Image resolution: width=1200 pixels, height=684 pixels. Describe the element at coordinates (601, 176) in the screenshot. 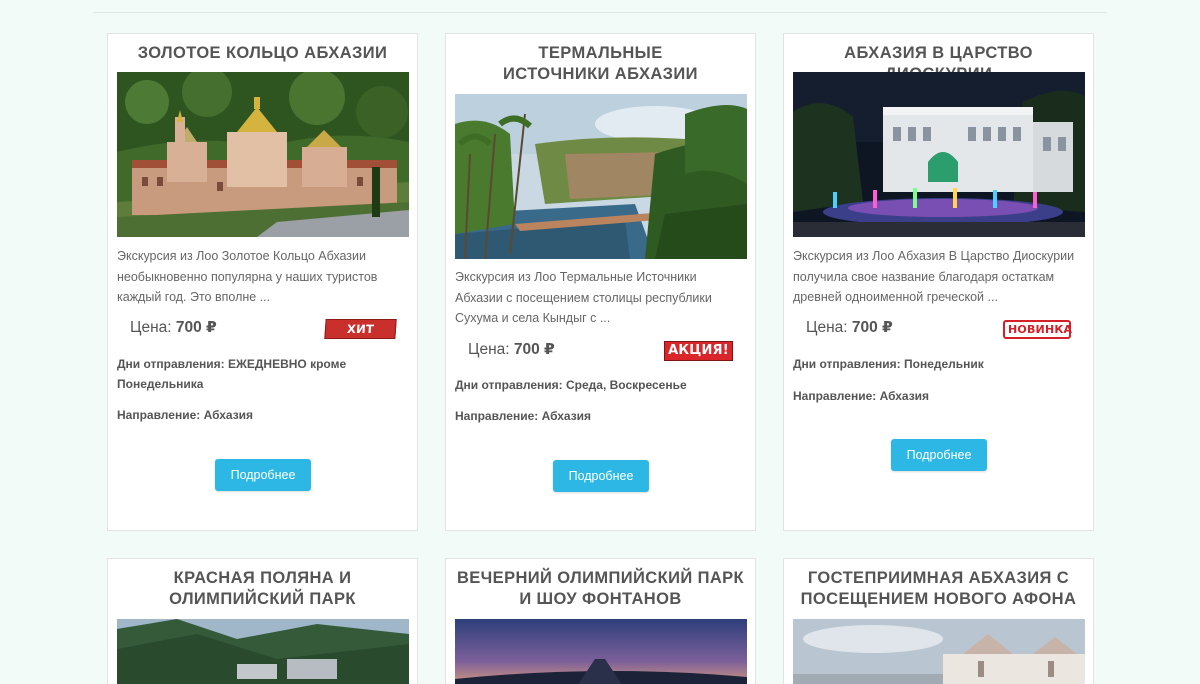

I see `tour-image-thermal` at that location.